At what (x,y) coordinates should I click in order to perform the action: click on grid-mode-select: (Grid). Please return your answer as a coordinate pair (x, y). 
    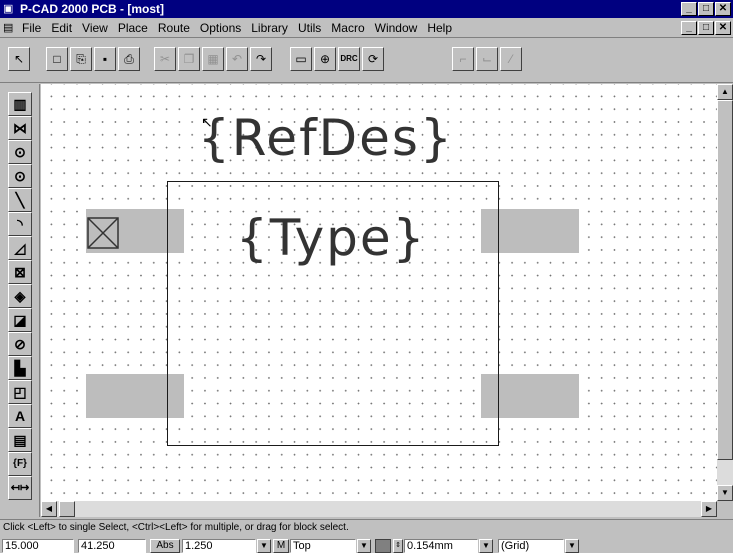
    Looking at the image, I should click on (531, 546).